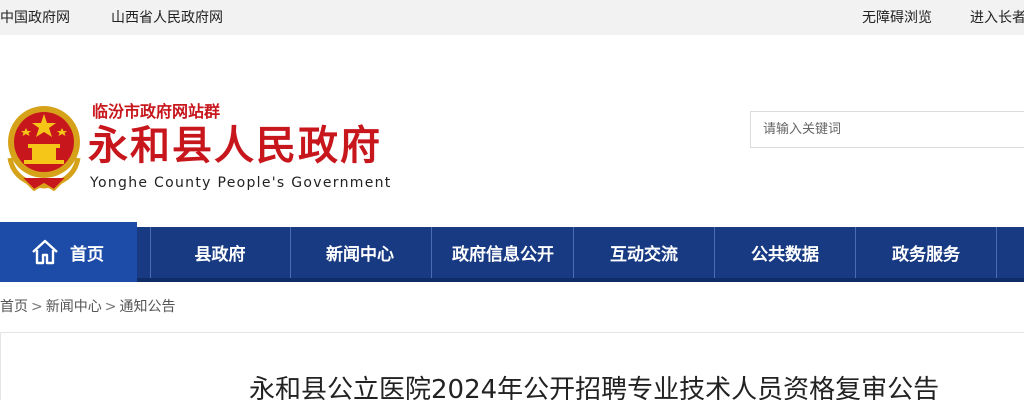  What do you see at coordinates (74, 307) in the screenshot?
I see `breadcrumb-news: 新闻中心` at bounding box center [74, 307].